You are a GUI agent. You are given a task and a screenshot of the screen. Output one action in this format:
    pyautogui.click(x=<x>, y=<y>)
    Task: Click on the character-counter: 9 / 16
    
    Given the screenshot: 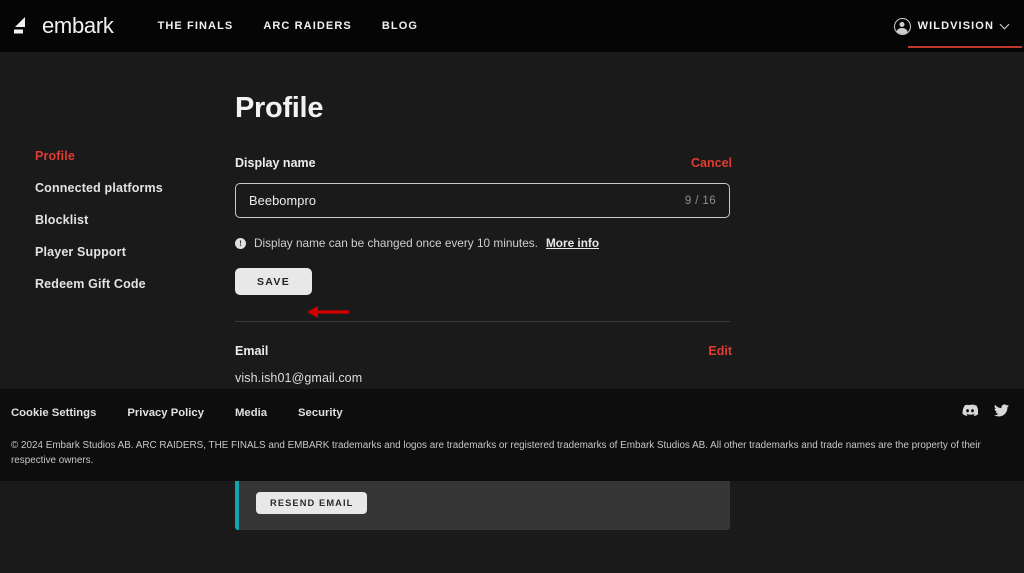 What is the action you would take?
    pyautogui.click(x=700, y=200)
    